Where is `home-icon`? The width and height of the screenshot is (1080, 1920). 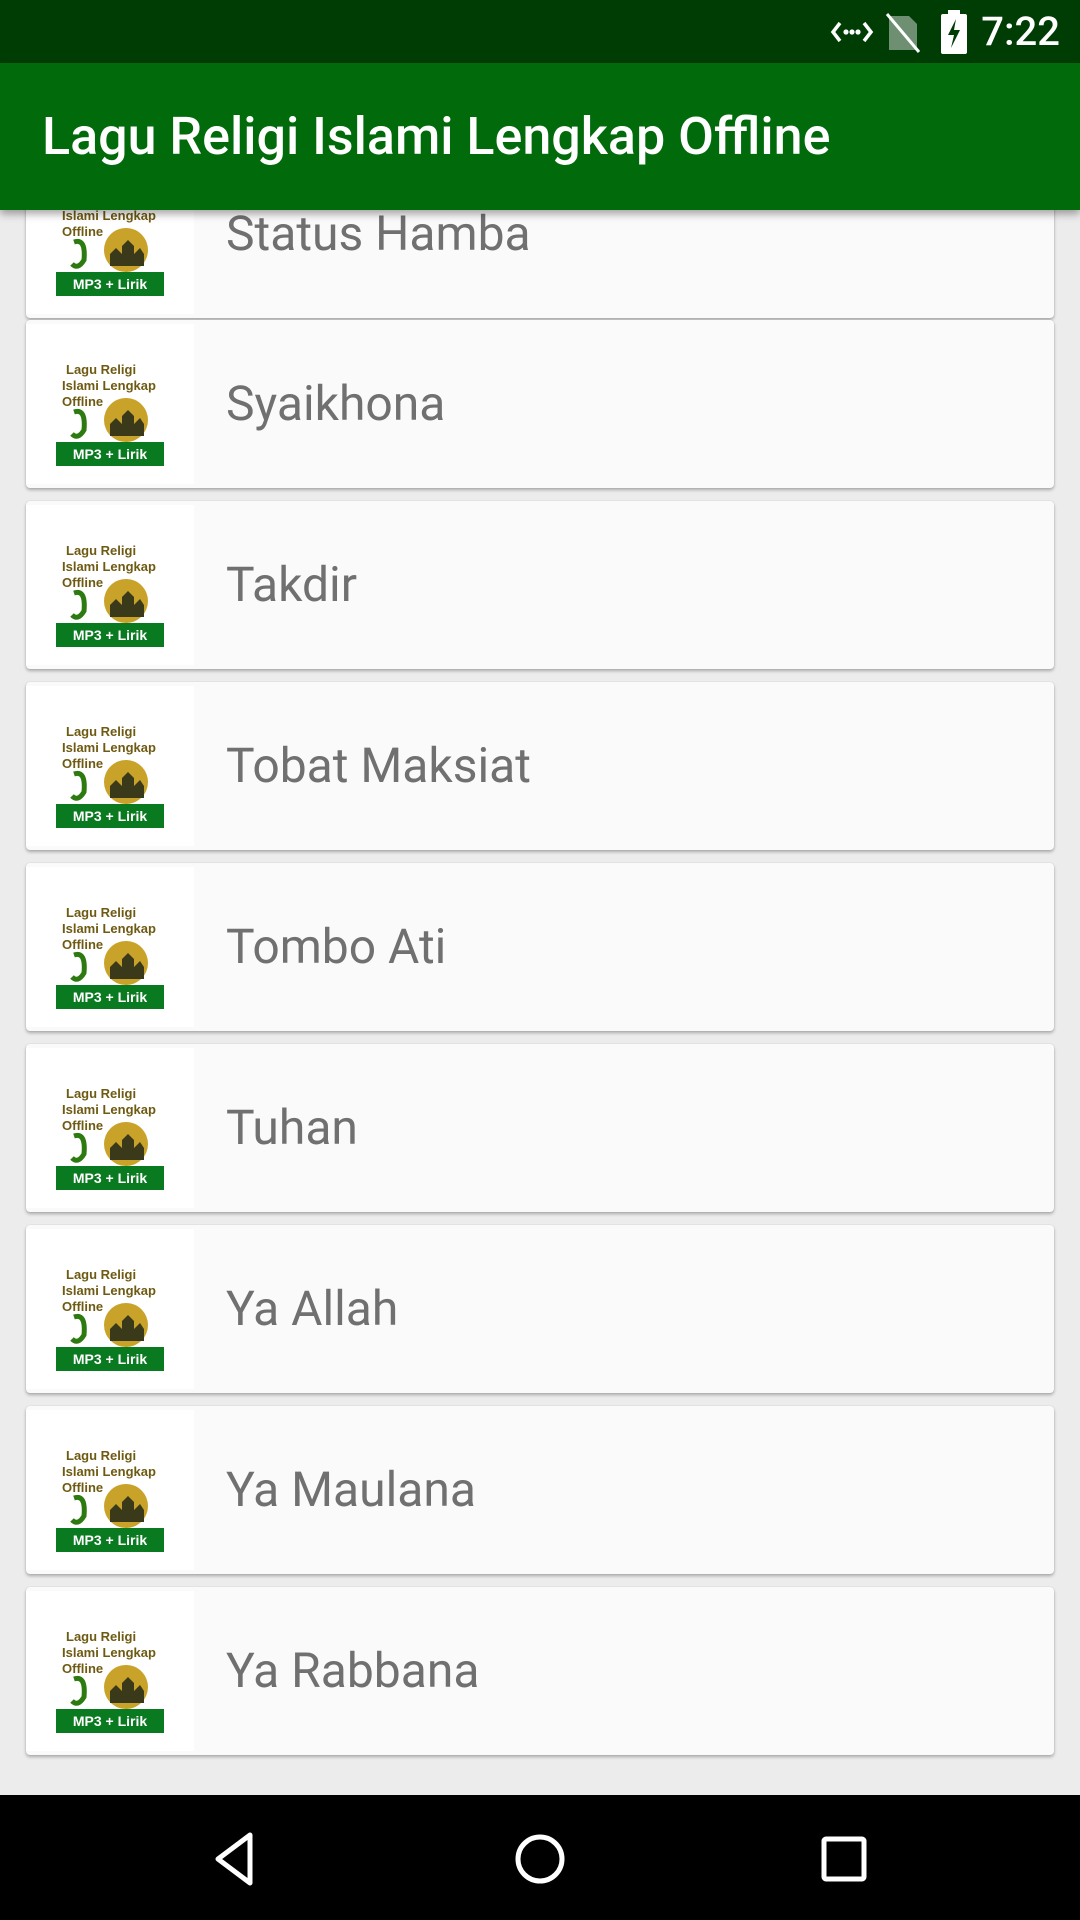 home-icon is located at coordinates (540, 1859).